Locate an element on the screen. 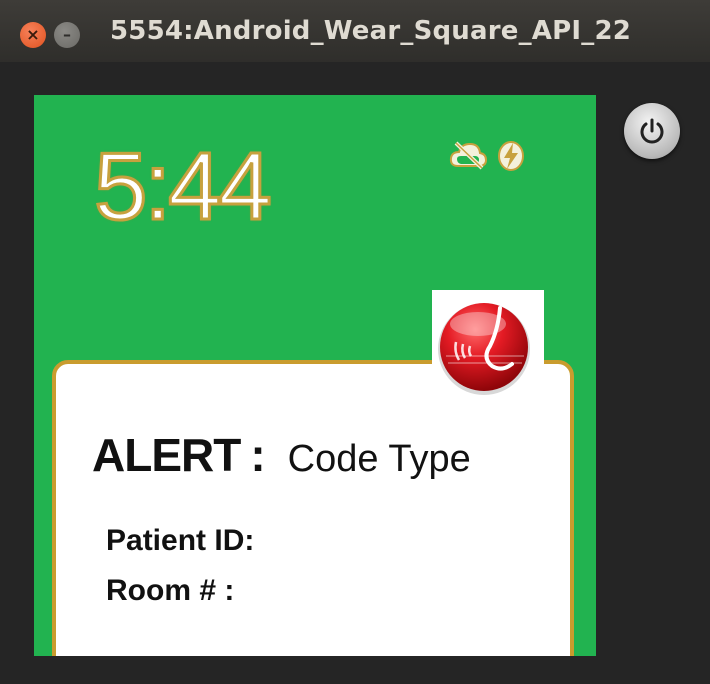 This screenshot has width=710, height=684. power-icon is located at coordinates (652, 131).